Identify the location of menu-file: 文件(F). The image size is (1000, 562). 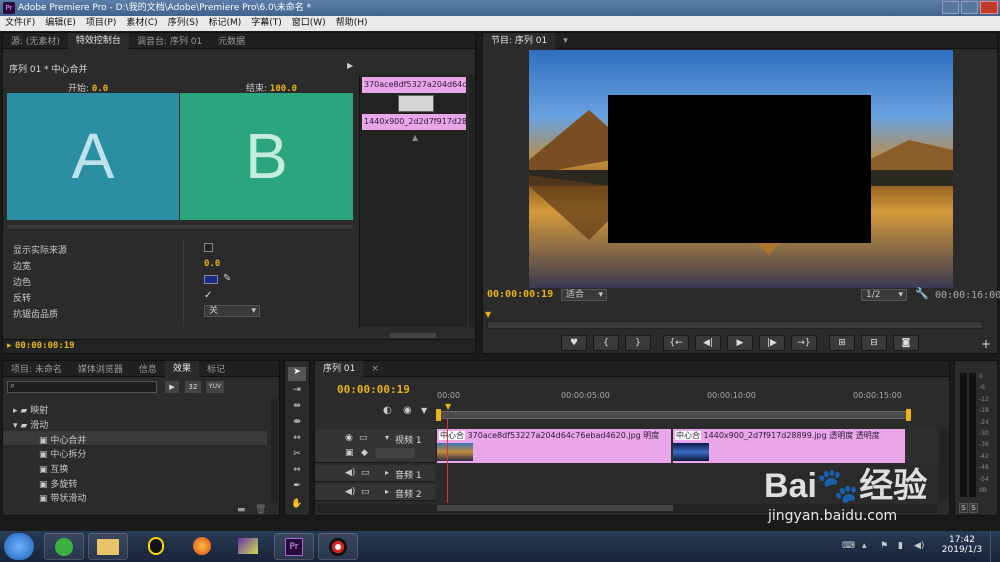
(20, 23).